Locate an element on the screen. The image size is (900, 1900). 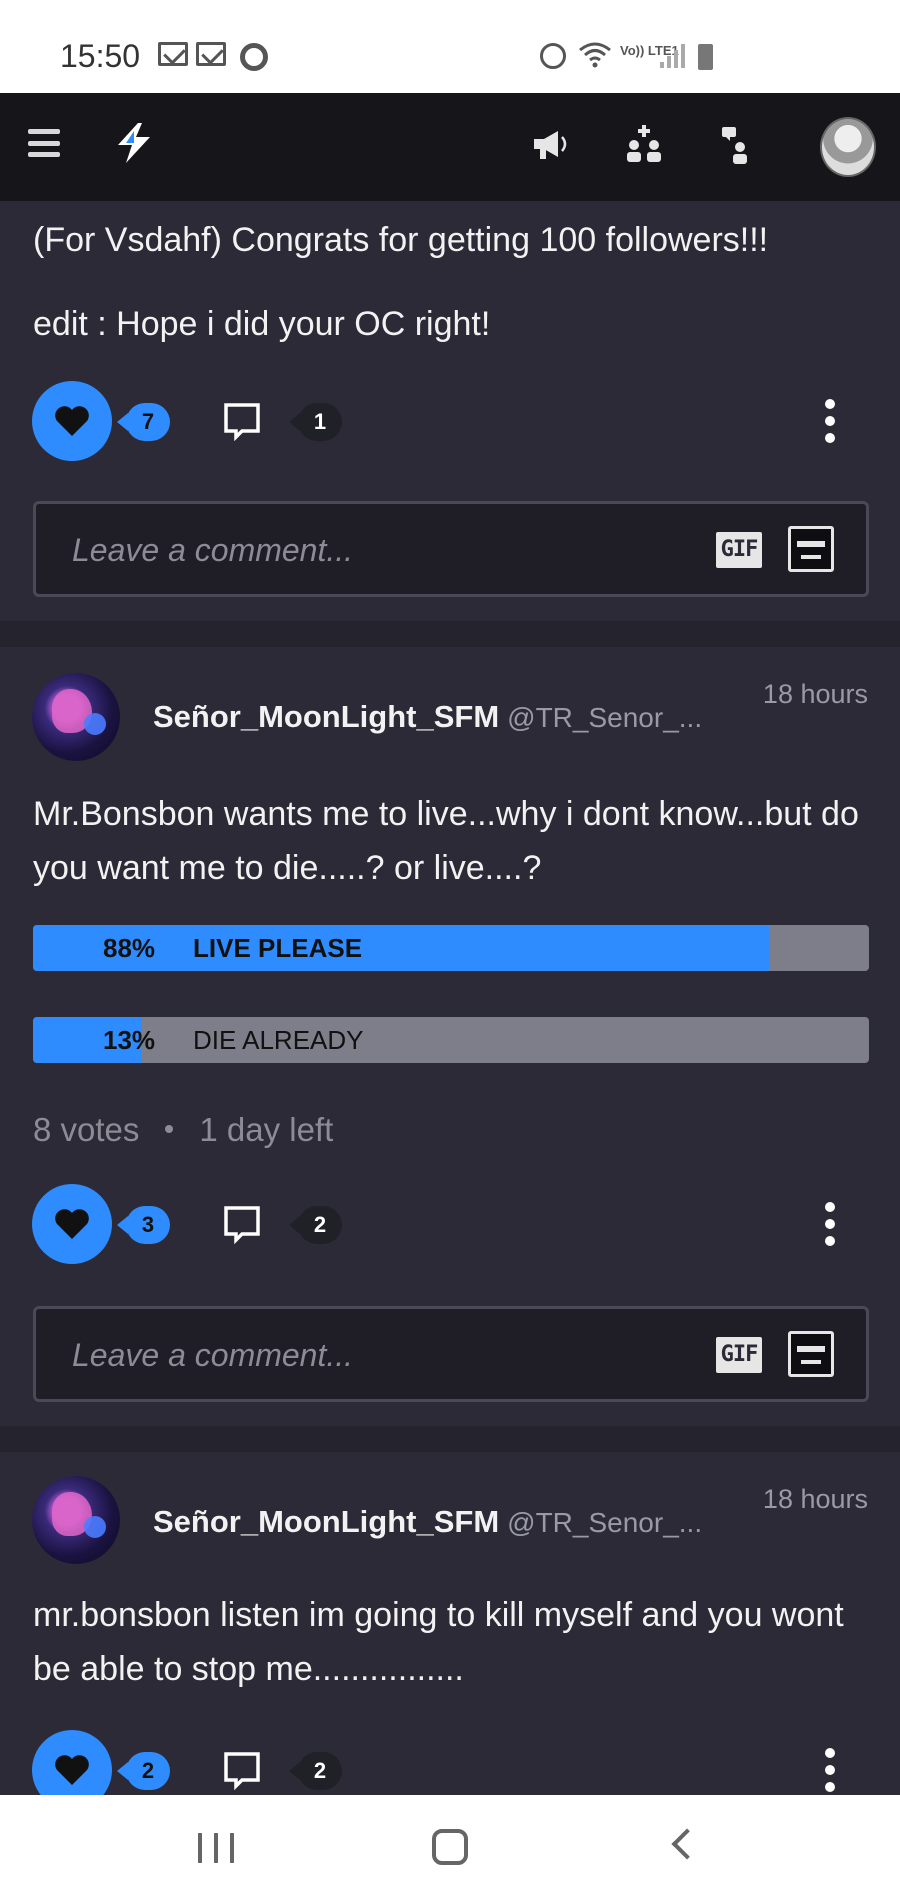
home-icon is located at coordinates (450, 1847).